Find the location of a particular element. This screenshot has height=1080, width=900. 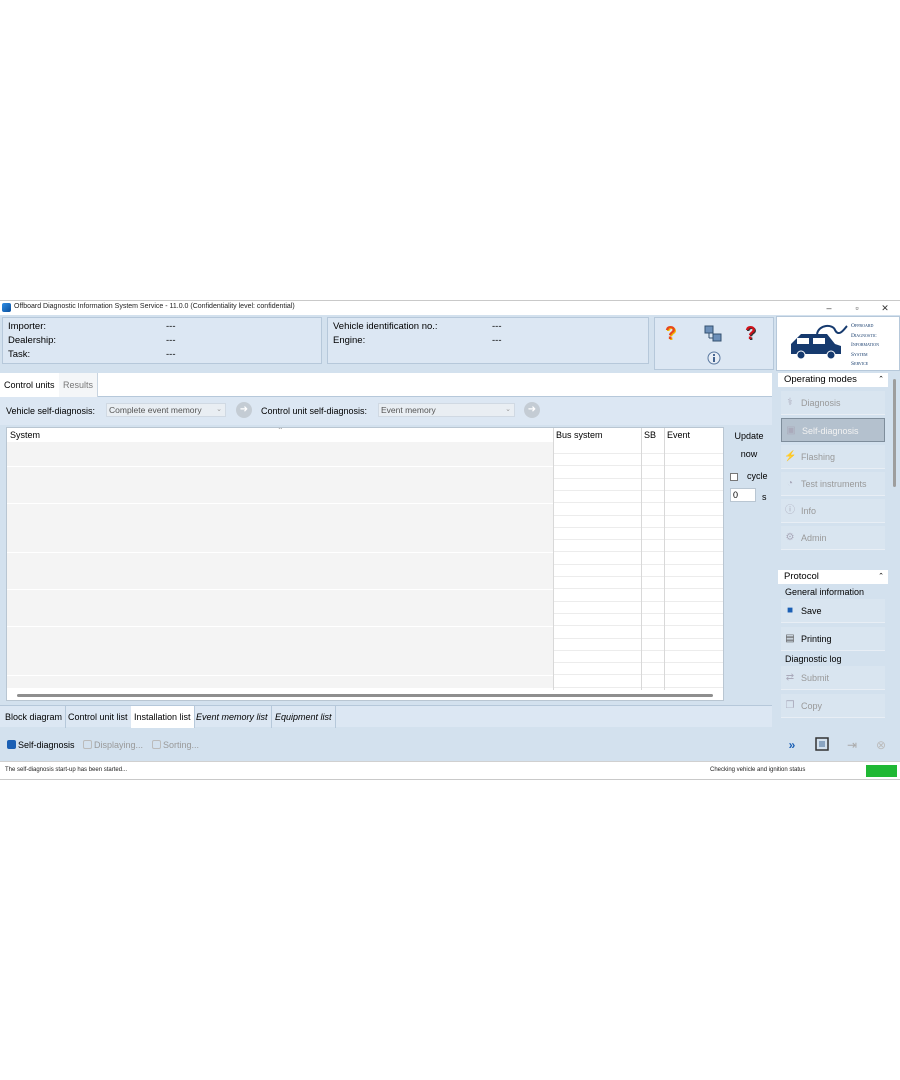

column-divider is located at coordinates (641, 559).